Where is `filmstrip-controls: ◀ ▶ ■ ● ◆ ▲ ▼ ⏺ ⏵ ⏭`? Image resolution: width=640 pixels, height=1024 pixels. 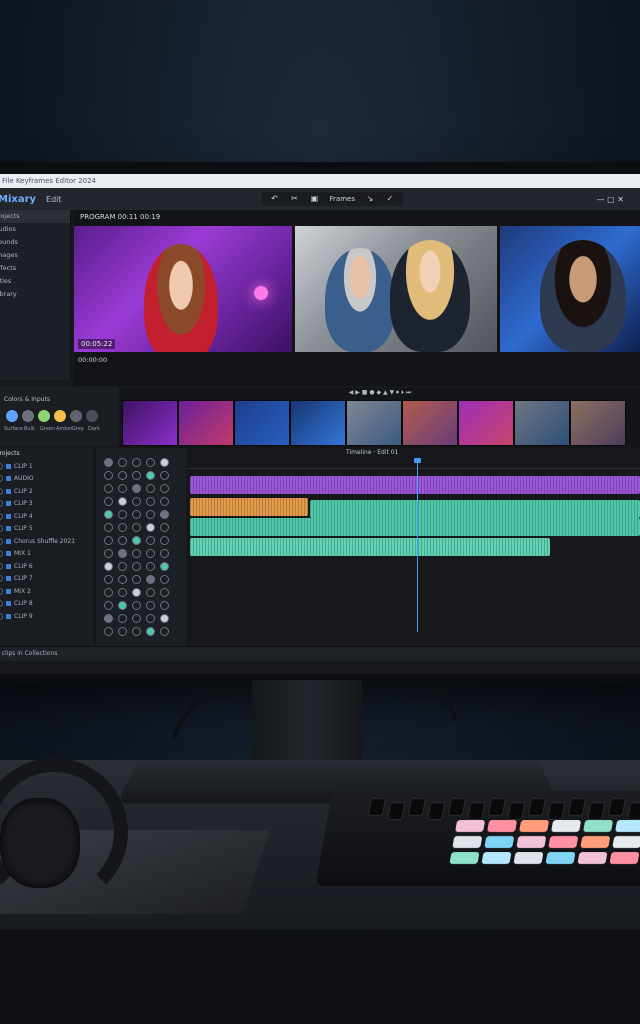 filmstrip-controls: ◀ ▶ ■ ● ◆ ▲ ▼ ⏺ ⏵ ⏭ is located at coordinates (380, 393).